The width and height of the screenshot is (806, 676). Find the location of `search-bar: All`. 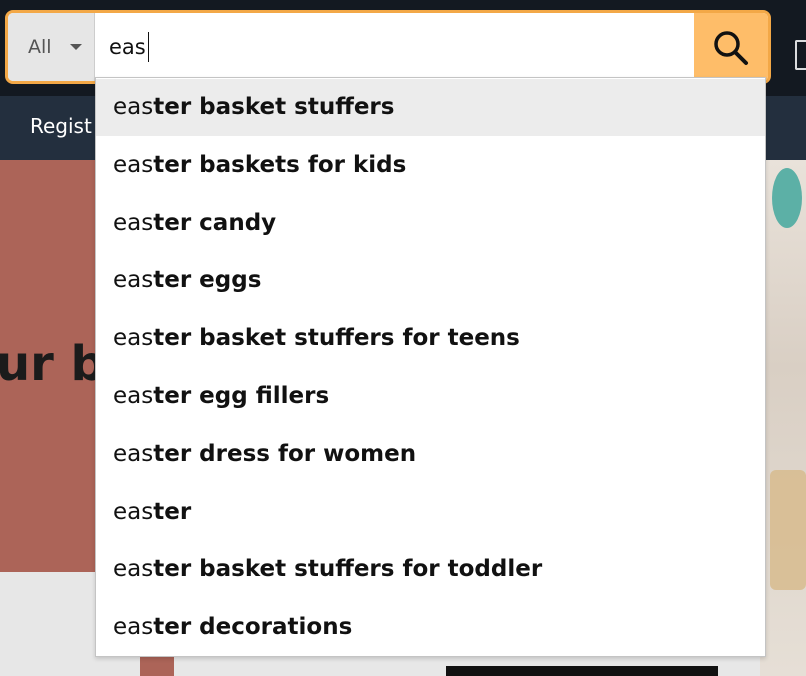

search-bar: All is located at coordinates (388, 47).